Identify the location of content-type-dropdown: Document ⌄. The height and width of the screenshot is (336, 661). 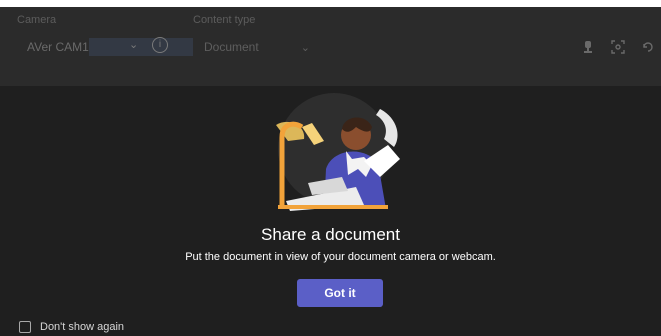
(257, 47).